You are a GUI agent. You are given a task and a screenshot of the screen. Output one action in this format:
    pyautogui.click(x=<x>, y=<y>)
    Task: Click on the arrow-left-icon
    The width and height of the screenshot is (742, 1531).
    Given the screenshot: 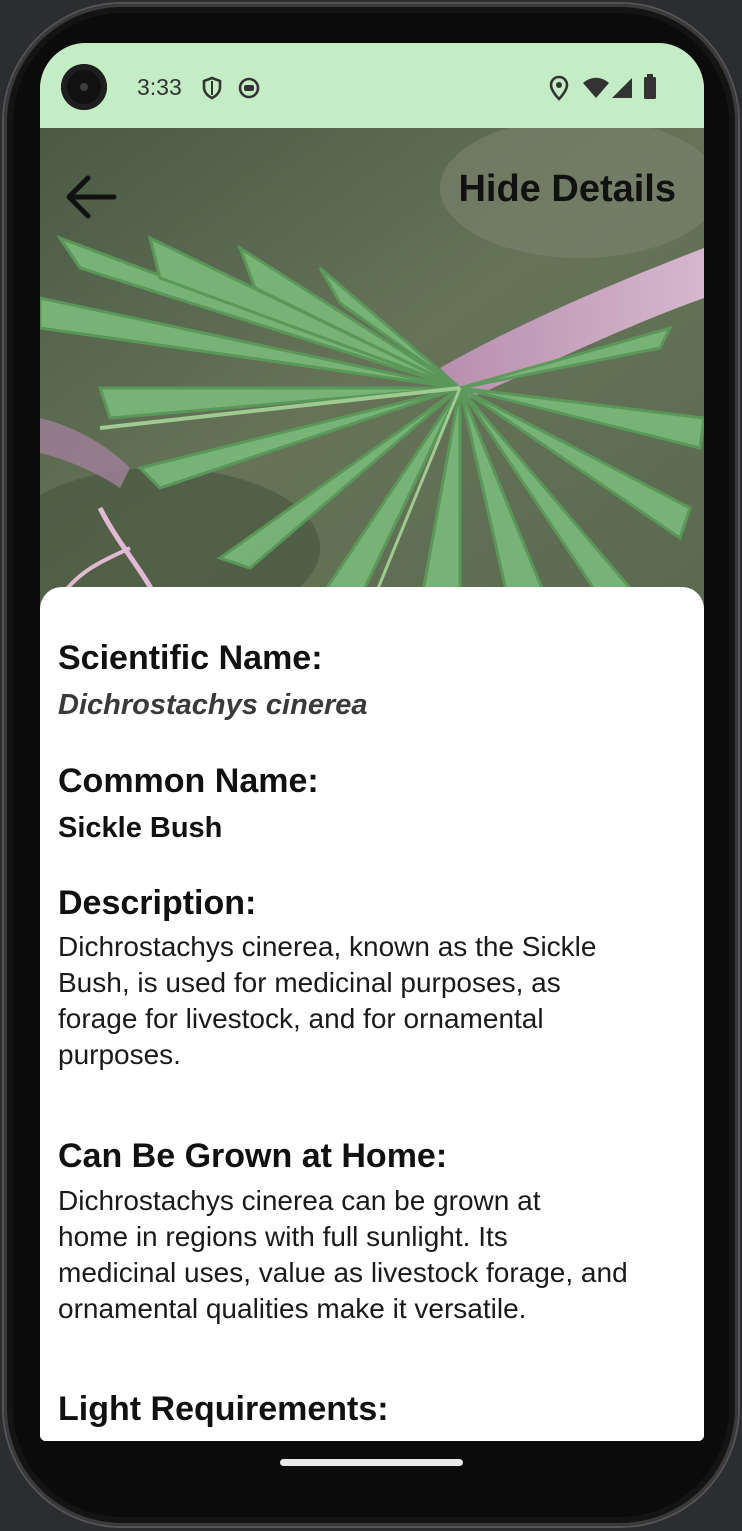 What is the action you would take?
    pyautogui.click(x=91, y=197)
    